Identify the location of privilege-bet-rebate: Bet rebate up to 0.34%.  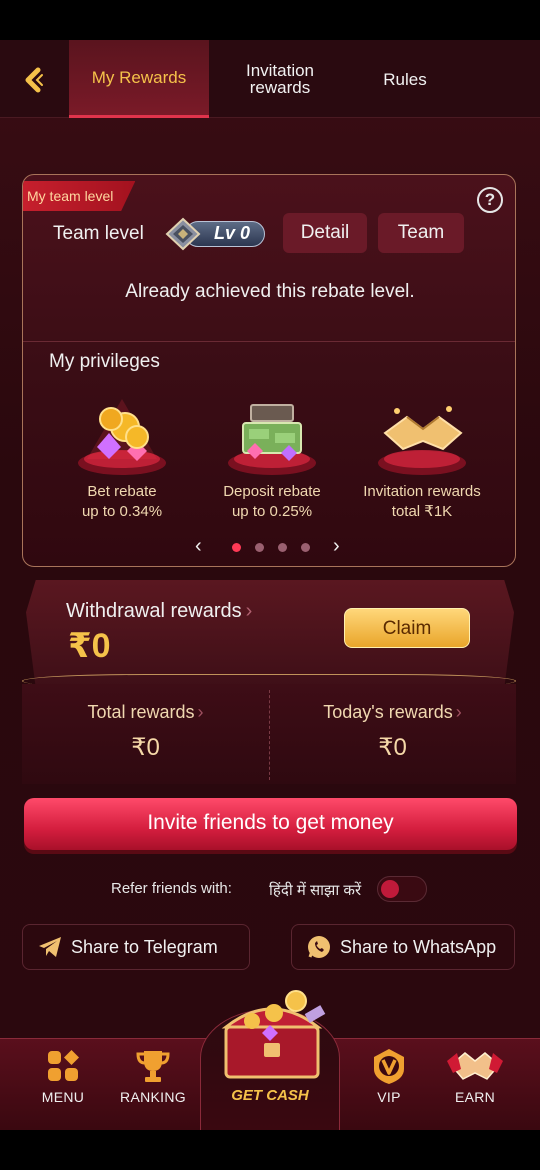
(122, 455).